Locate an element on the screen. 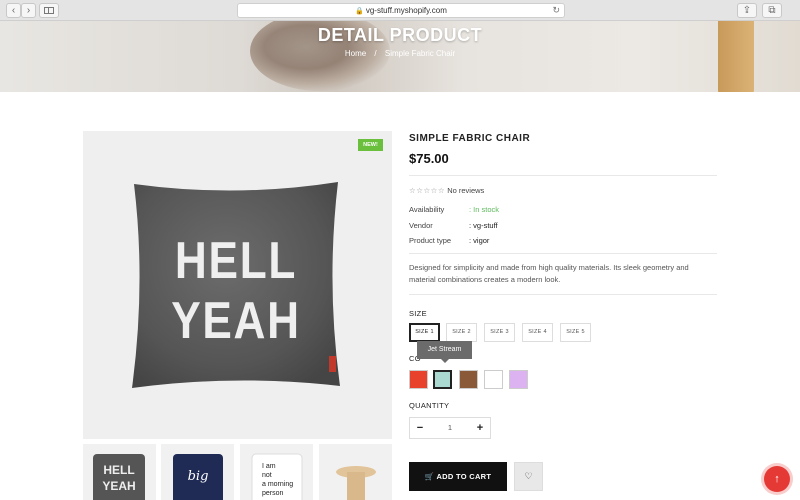 This screenshot has height=500, width=800. size-option-3: SIZE 3 is located at coordinates (499, 332).